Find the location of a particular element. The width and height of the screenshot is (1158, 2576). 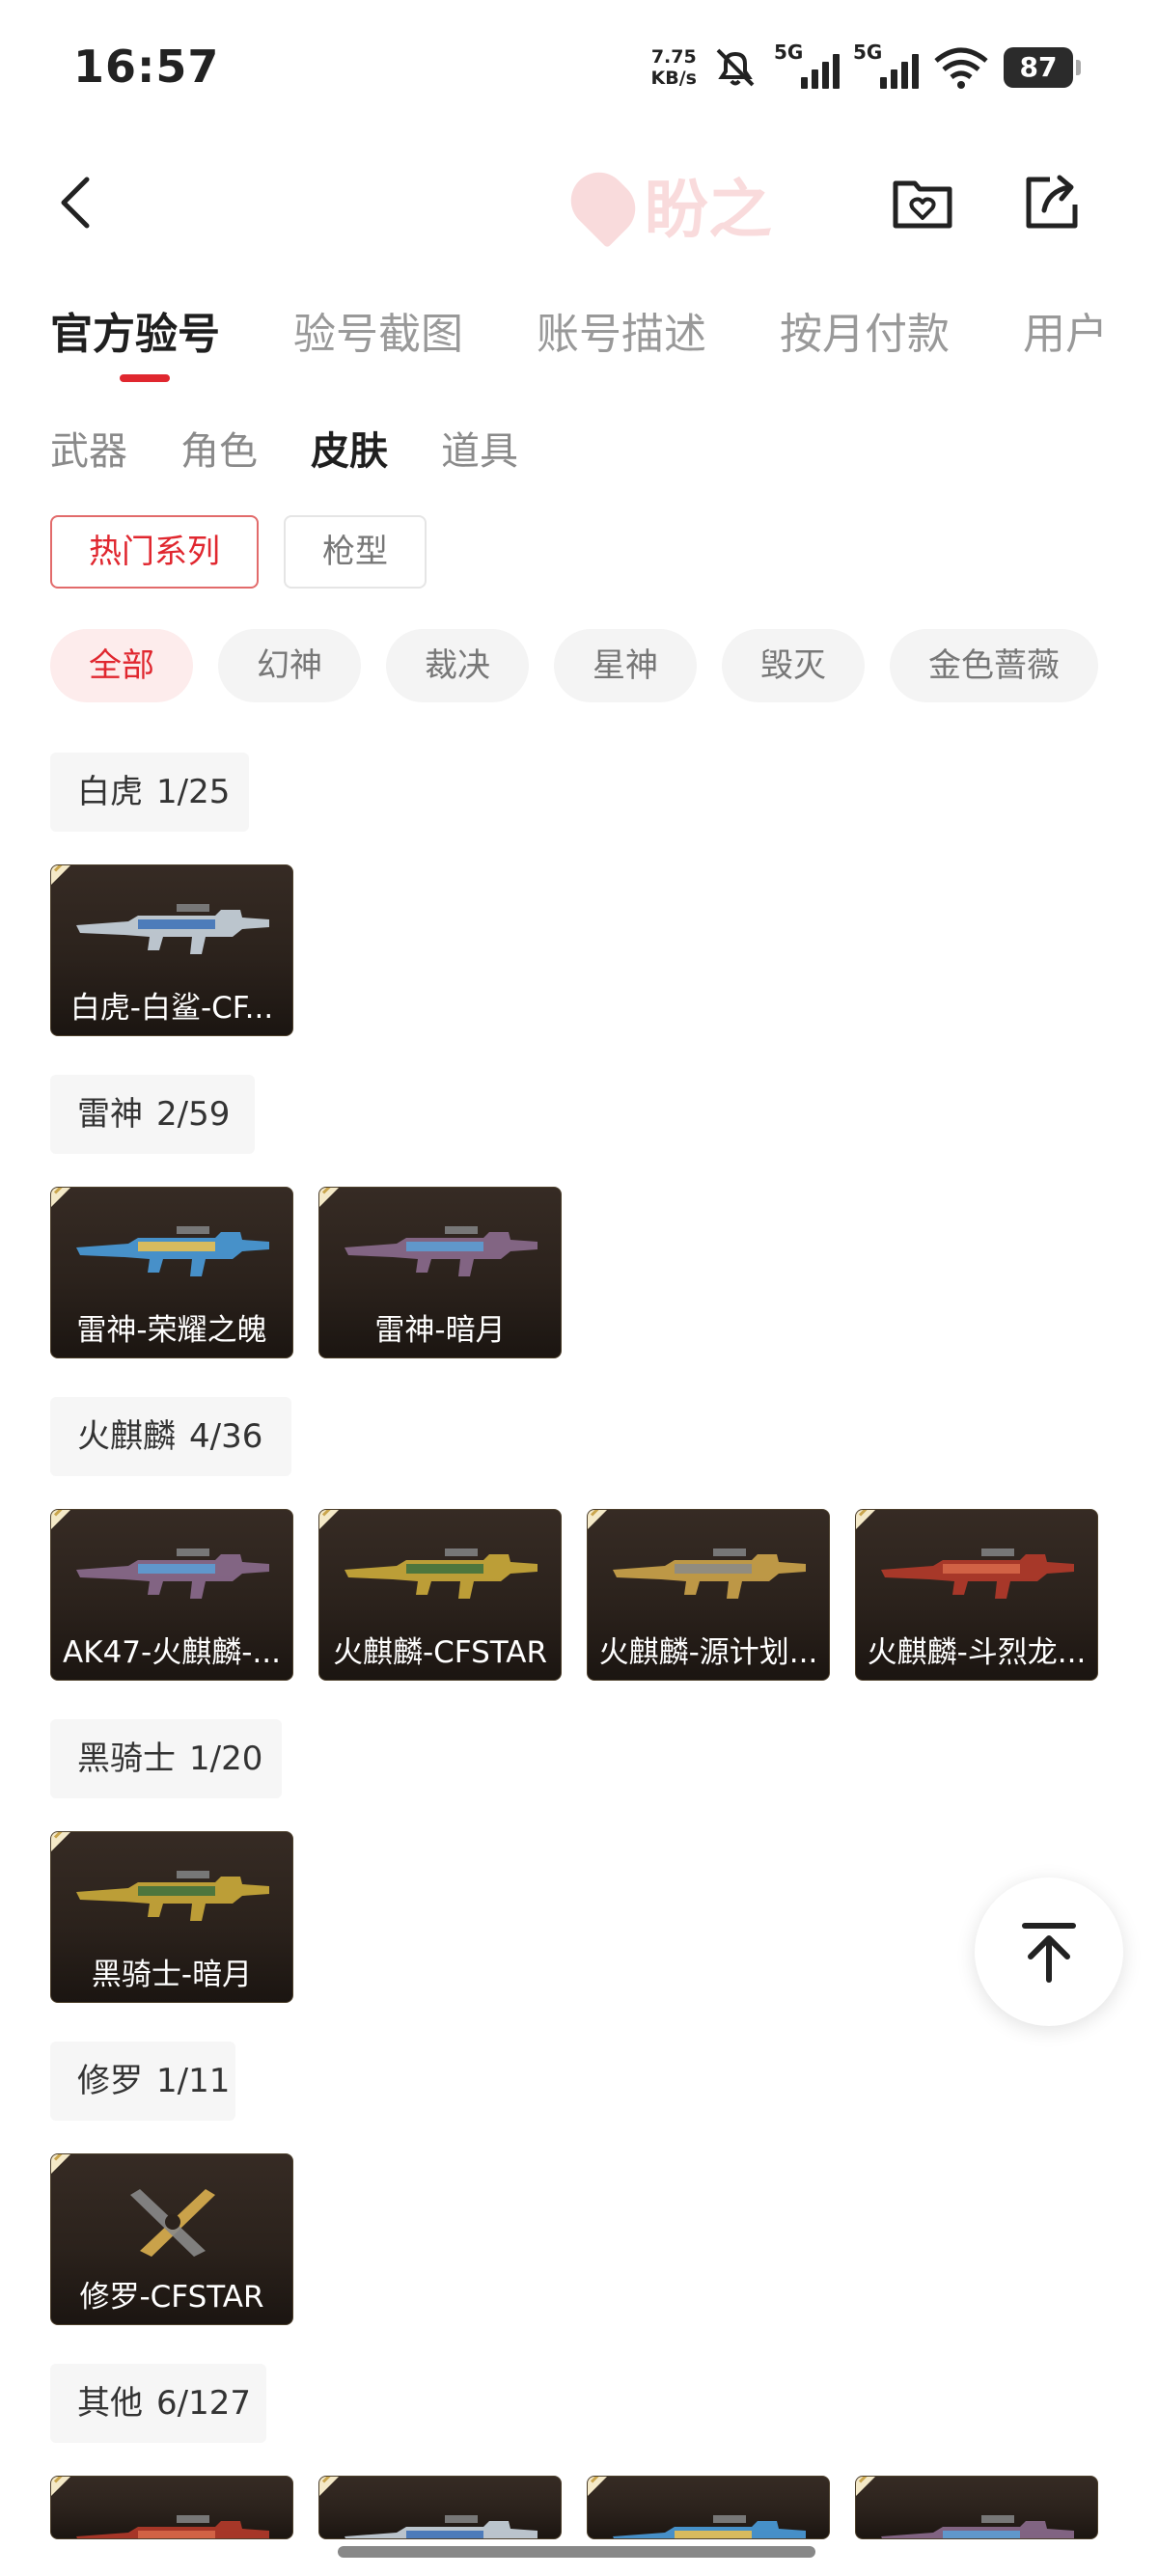

arrow-up-icon is located at coordinates (1049, 1953).